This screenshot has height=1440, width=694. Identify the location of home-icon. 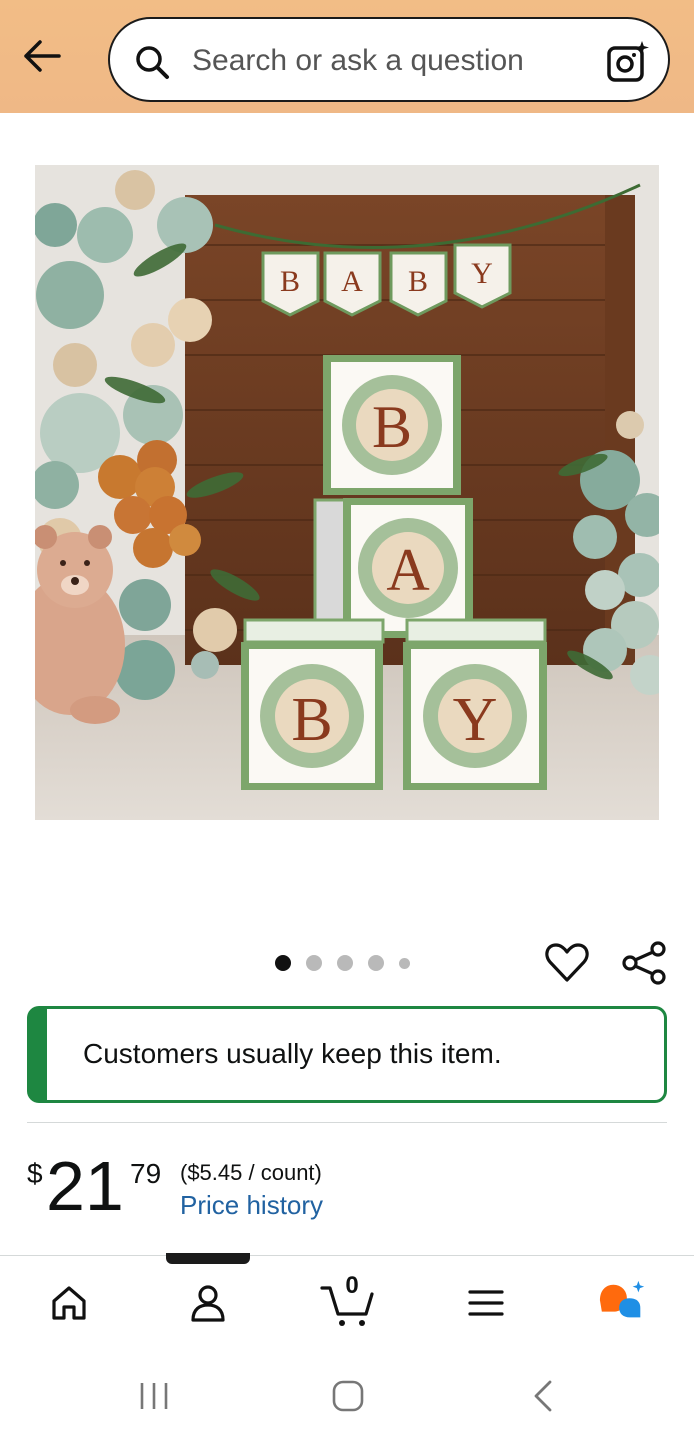
(69, 1303).